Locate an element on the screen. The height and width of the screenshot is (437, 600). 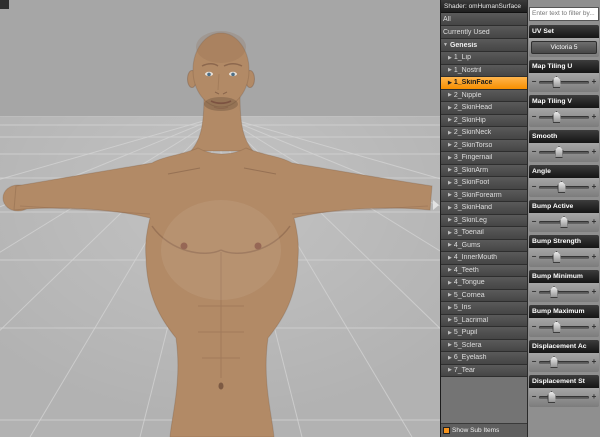
surface-list-item: ▶ 4_Tongue is located at coordinates (484, 283).